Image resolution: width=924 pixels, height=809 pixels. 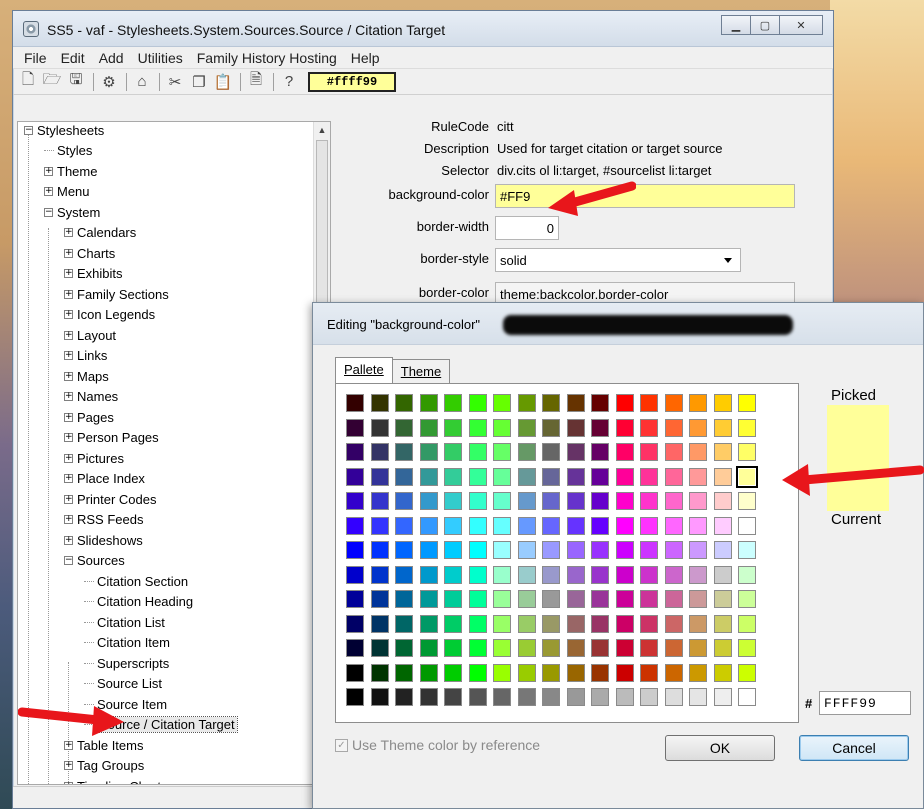 I want to click on tab-theme: Theme, so click(x=421, y=371).